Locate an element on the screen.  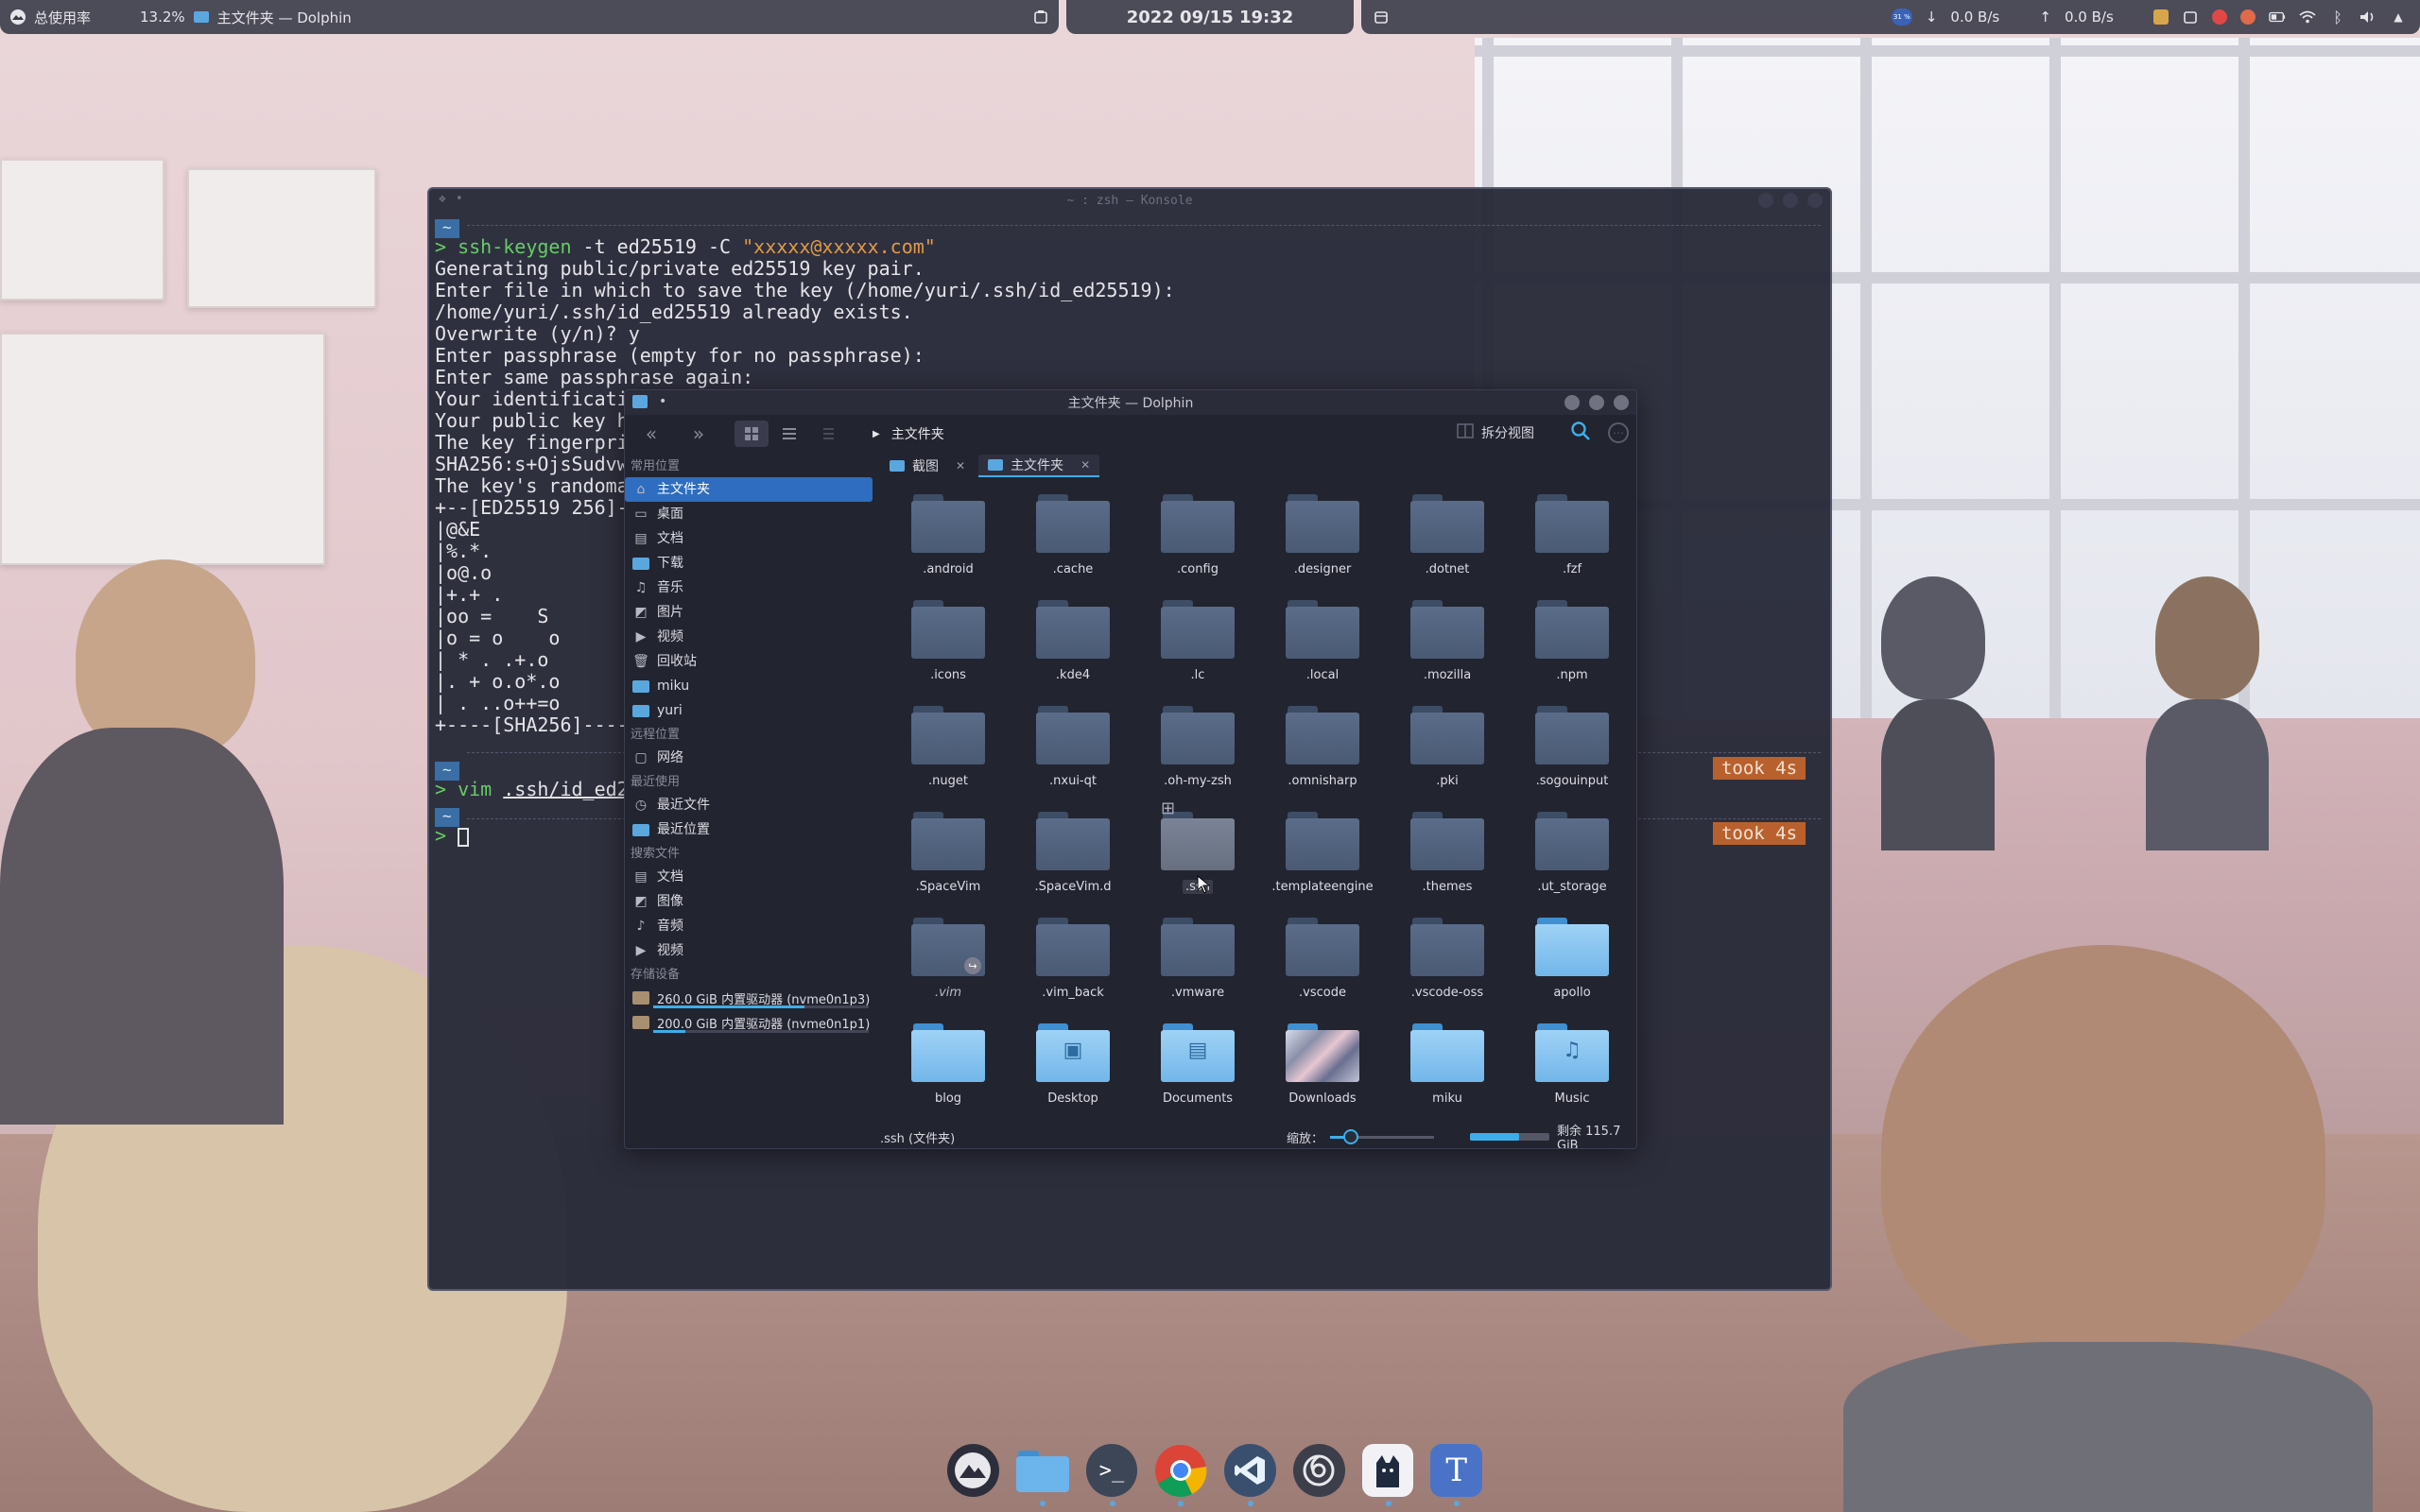
file-item: blog is located at coordinates (948, 1076).